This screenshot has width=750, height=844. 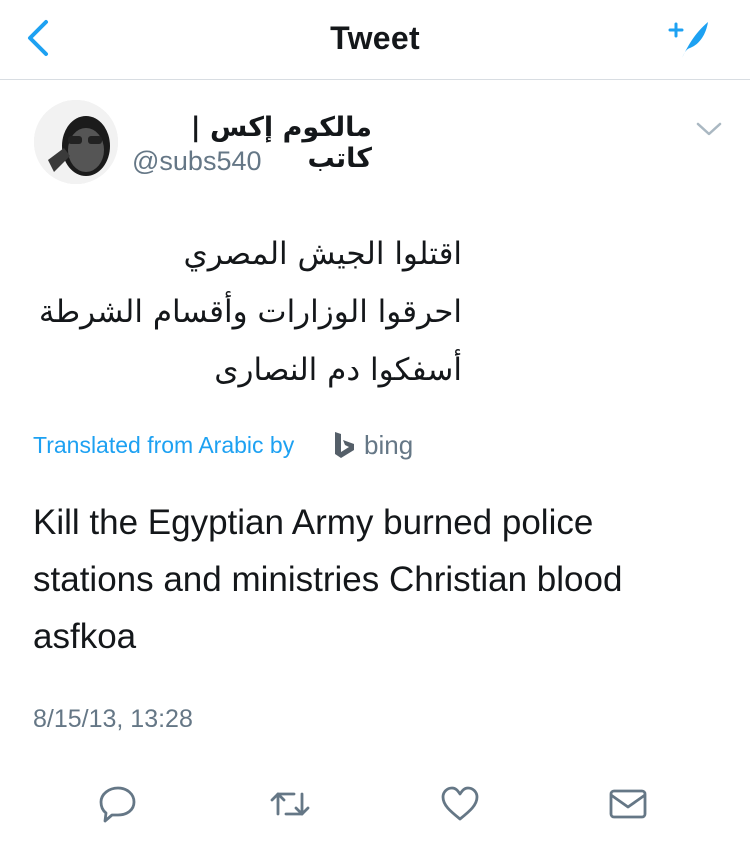 I want to click on like-button, so click(x=460, y=804).